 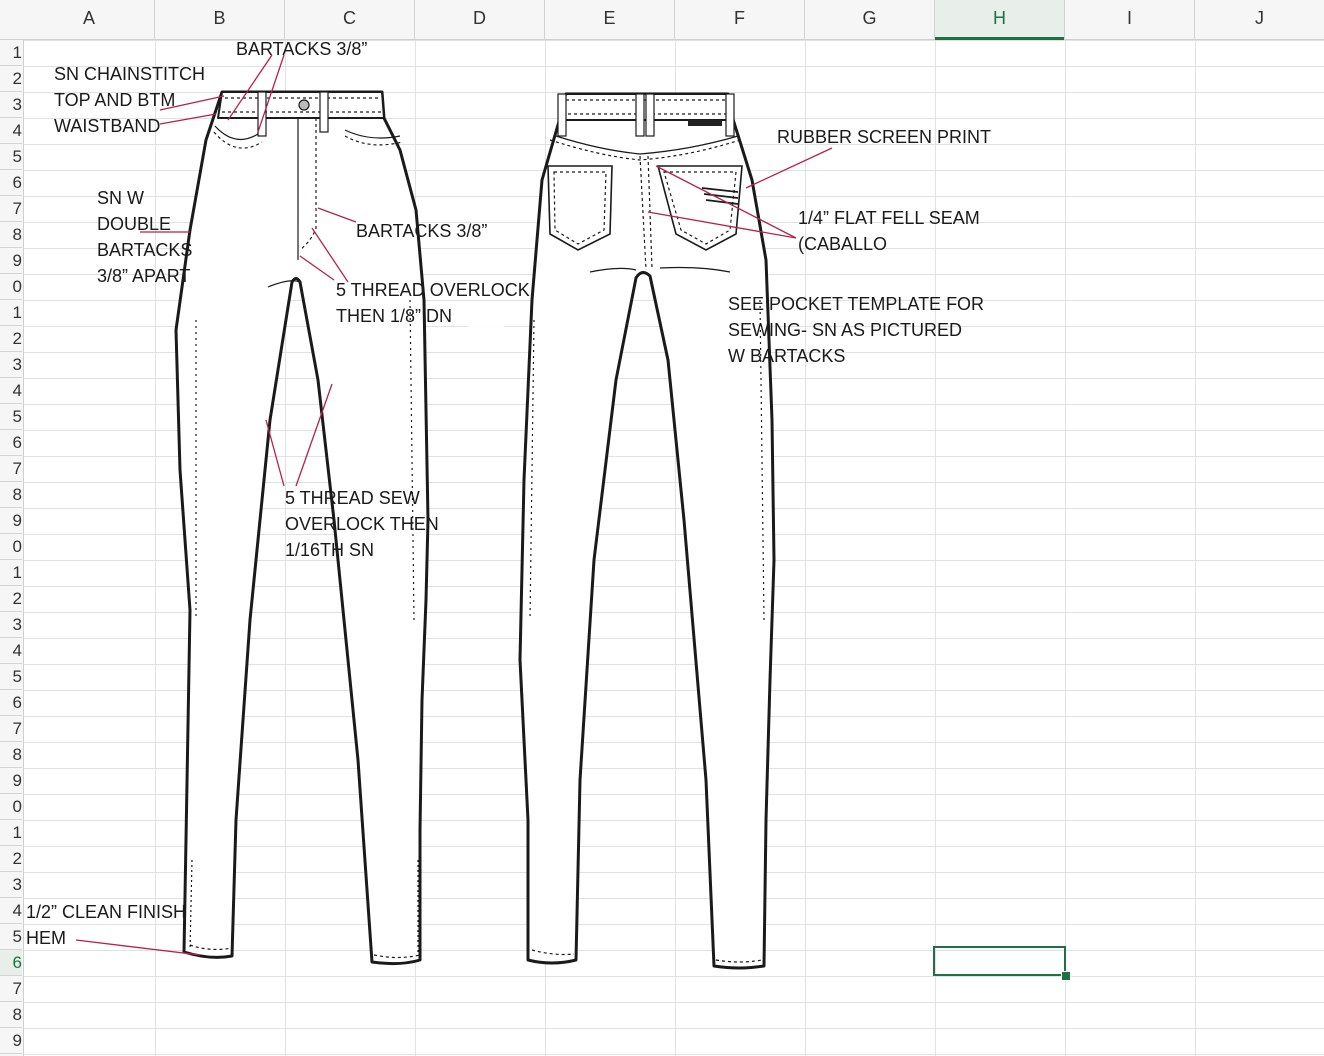 I want to click on annotation-overlock: THEN 1/8” DN, so click(x=394, y=316).